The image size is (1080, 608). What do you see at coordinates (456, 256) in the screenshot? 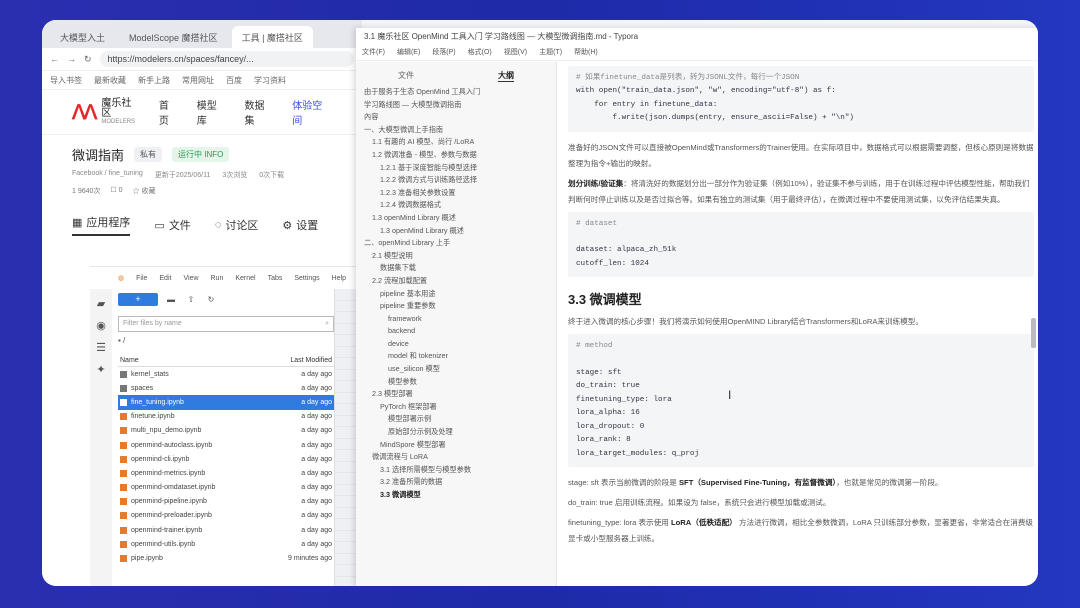
I see `outline-item: 2.1 模型说明` at bounding box center [456, 256].